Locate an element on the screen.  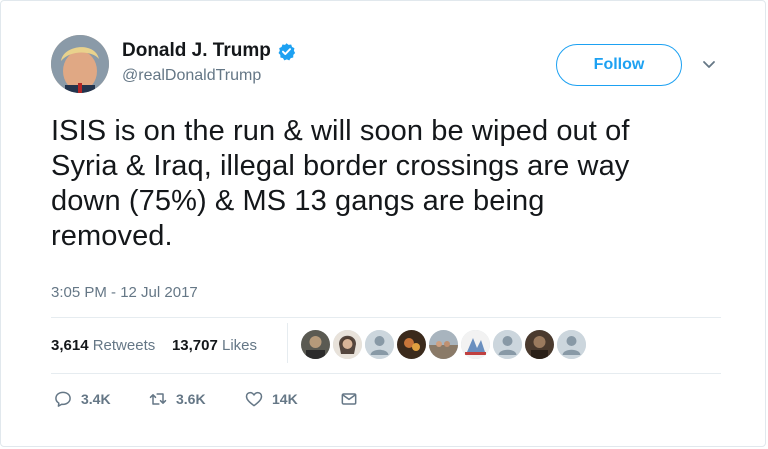
envelope-icon is located at coordinates (349, 399).